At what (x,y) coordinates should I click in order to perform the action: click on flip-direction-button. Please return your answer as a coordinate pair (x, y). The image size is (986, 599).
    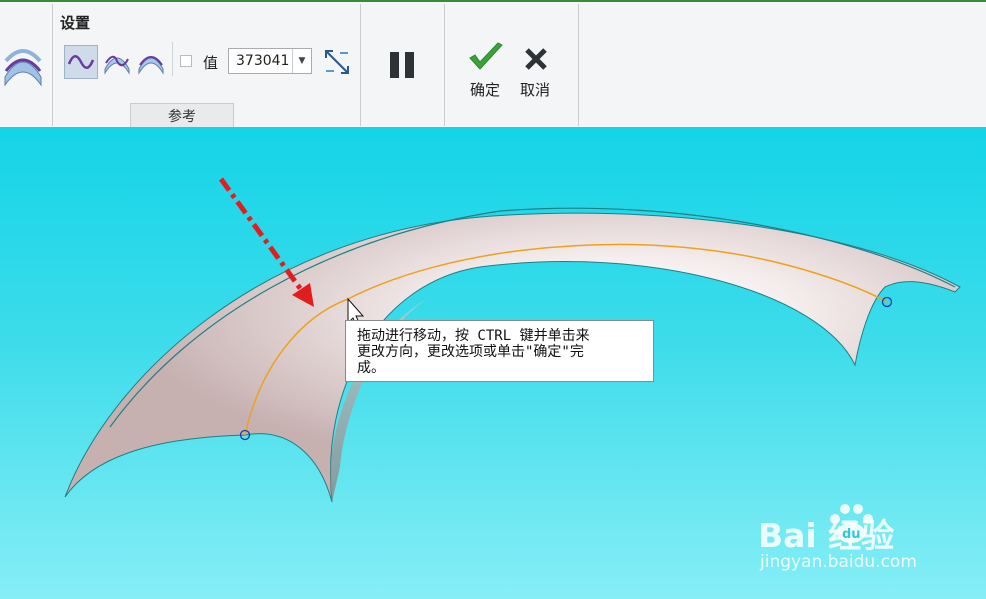
    Looking at the image, I should click on (337, 62).